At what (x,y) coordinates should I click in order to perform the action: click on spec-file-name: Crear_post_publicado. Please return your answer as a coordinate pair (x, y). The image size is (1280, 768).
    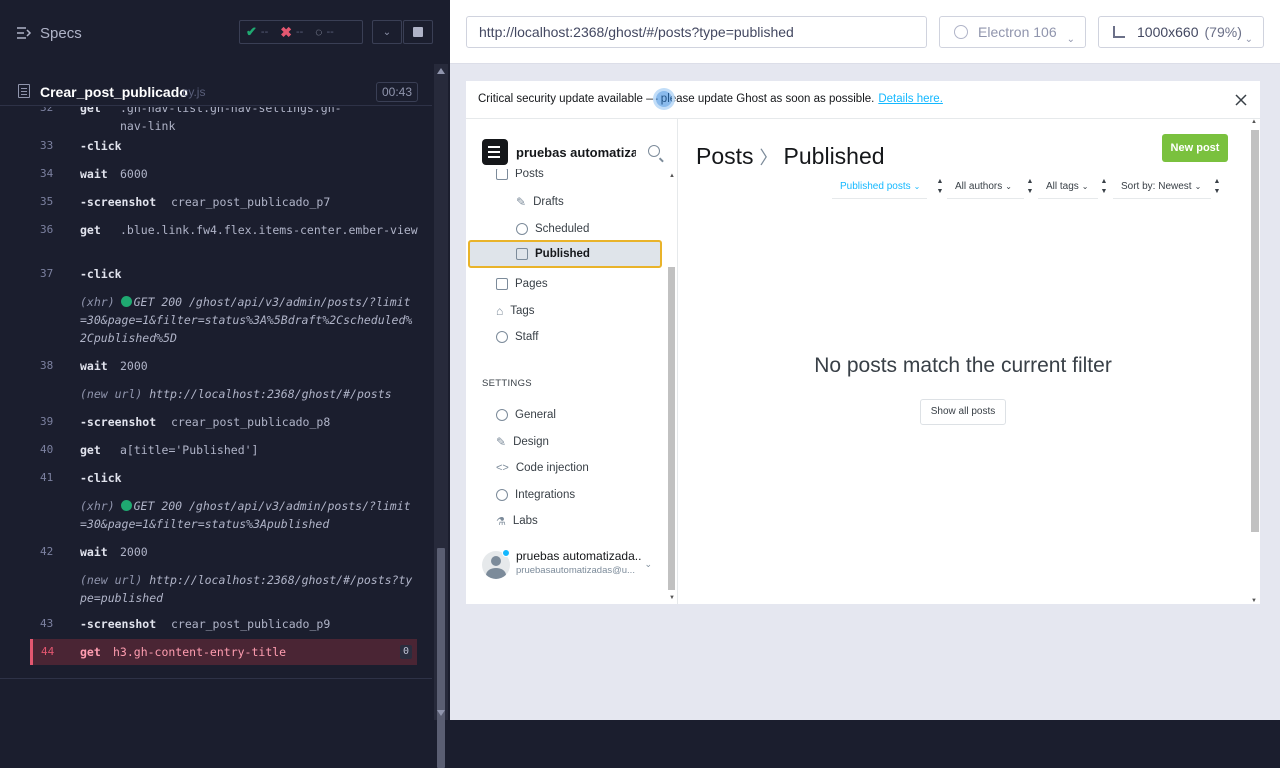
    Looking at the image, I should click on (114, 92).